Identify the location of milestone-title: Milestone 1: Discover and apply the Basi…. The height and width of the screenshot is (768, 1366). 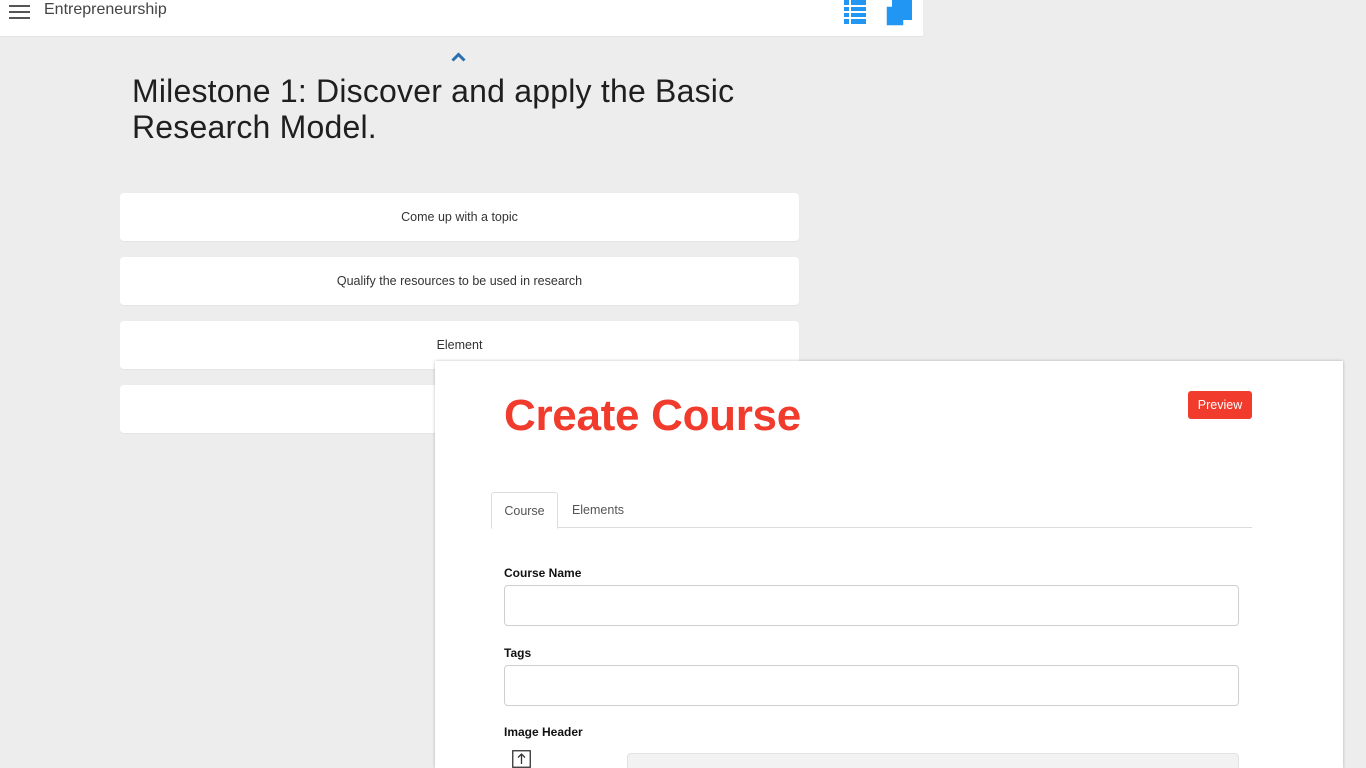
(433, 109).